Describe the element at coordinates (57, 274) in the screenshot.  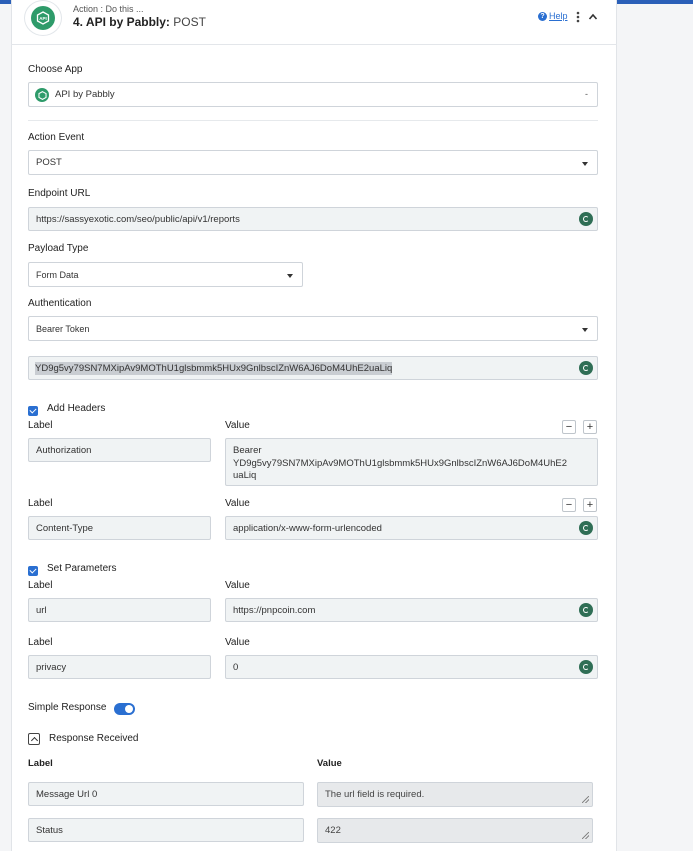
I see `payload-type-value: Form Data` at that location.